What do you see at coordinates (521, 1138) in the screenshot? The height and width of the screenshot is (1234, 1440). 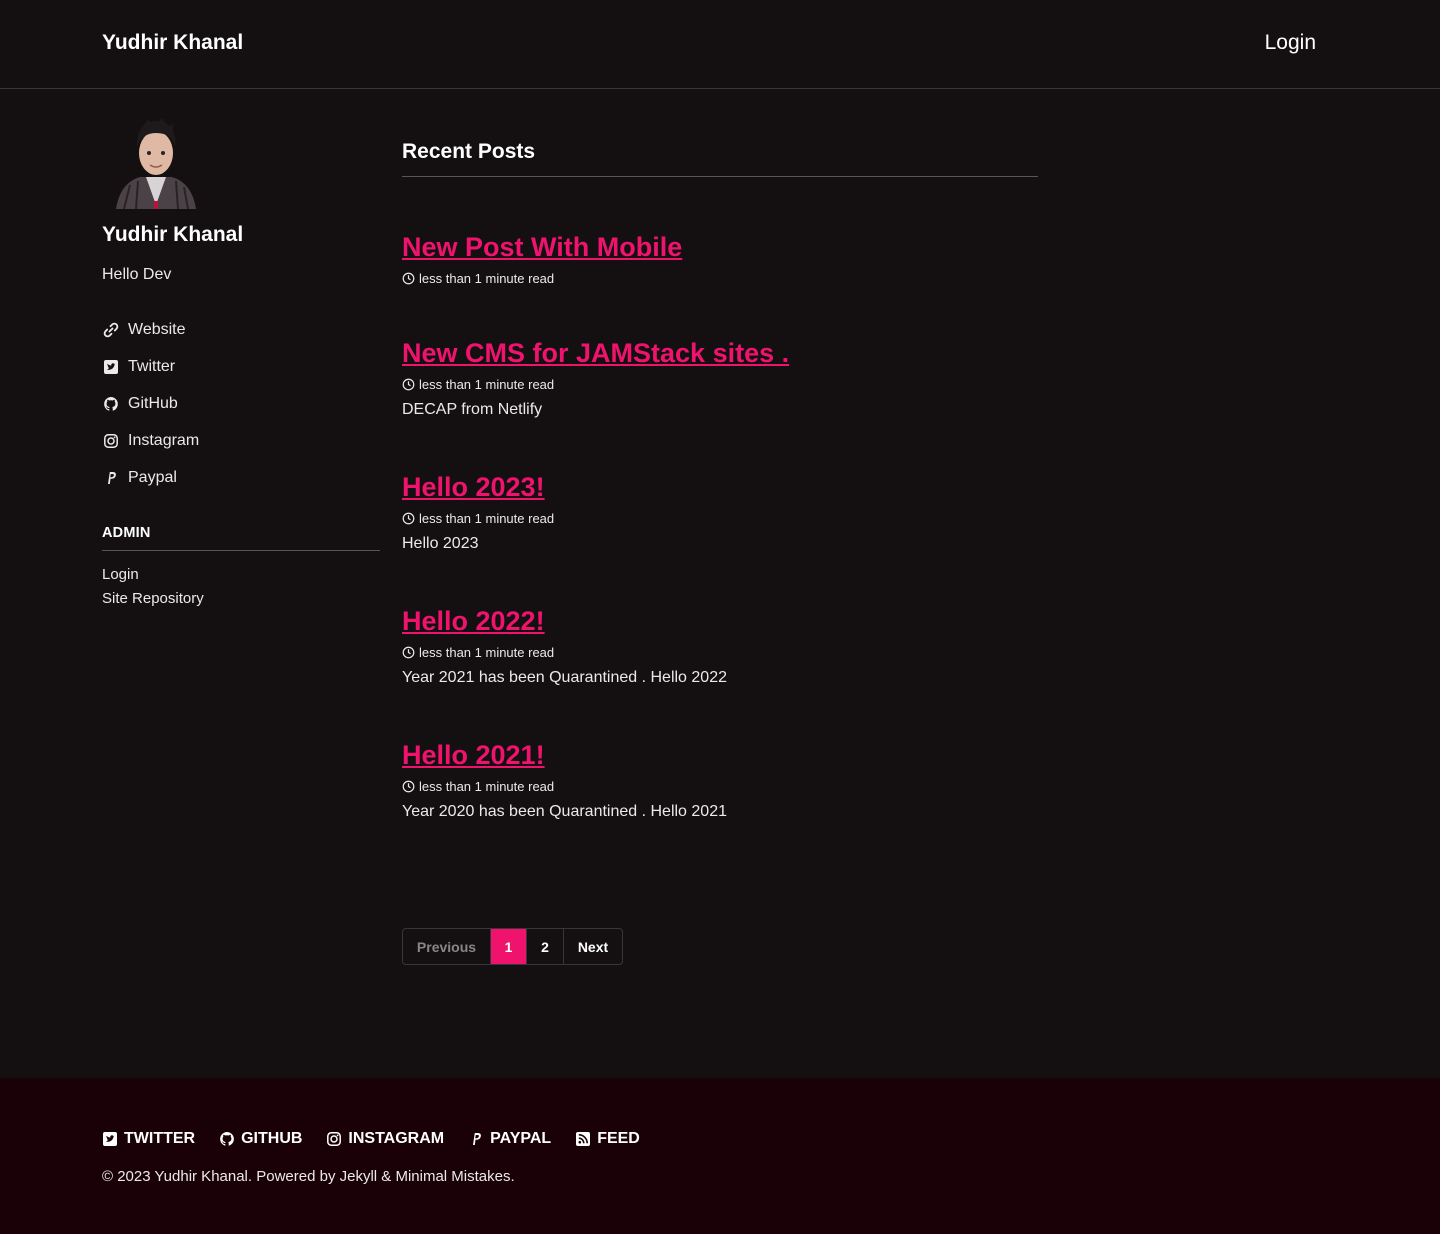 I see `footer-link-label: Paypal` at bounding box center [521, 1138].